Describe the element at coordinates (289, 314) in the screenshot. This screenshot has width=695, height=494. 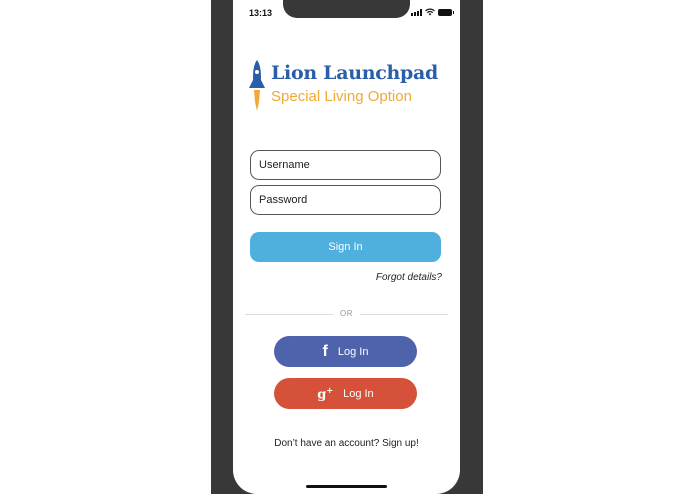
I see `divider-line-left` at that location.